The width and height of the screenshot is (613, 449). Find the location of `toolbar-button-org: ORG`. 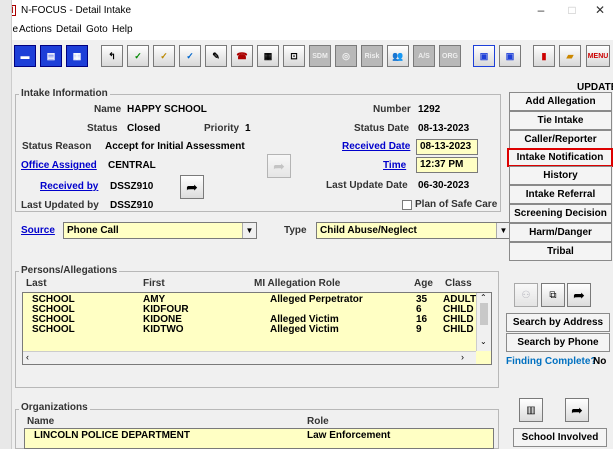

toolbar-button-org: ORG is located at coordinates (450, 56).